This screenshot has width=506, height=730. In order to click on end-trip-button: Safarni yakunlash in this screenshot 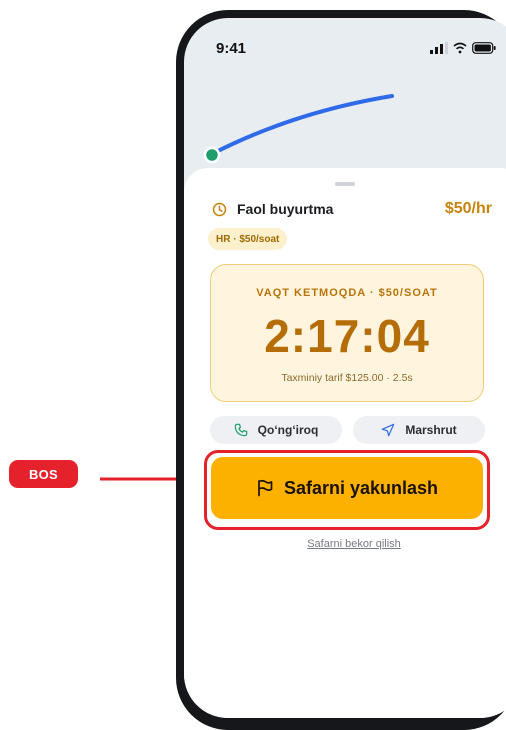, I will do `click(347, 488)`.